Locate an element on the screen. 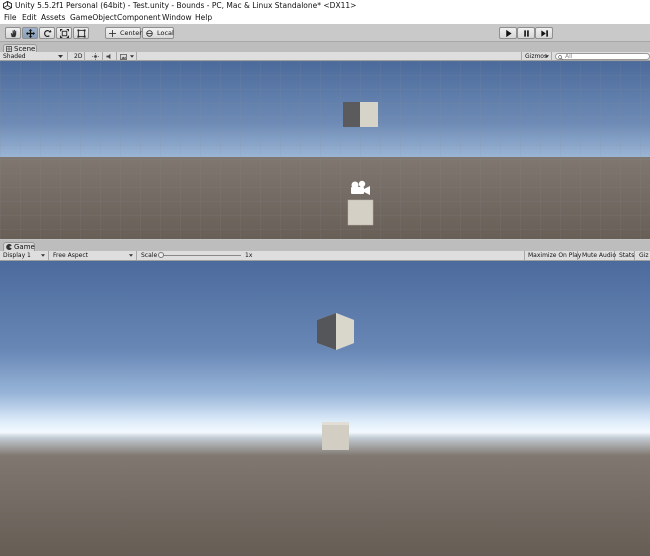  shading-mode-label: Shaded is located at coordinates (14, 56).